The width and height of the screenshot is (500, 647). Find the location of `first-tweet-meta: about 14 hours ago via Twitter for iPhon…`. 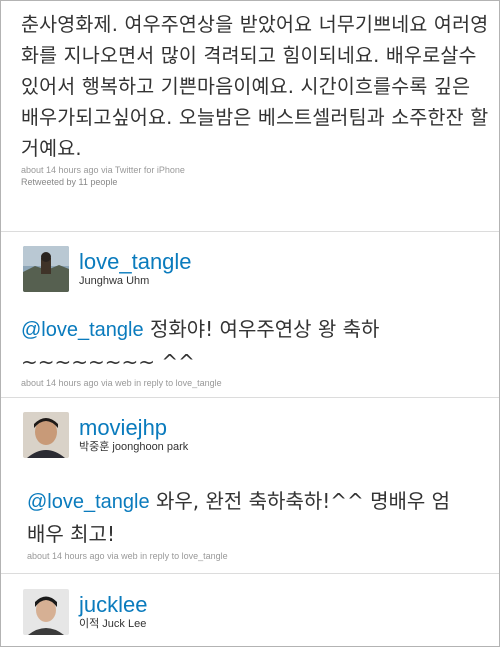

first-tweet-meta: about 14 hours ago via Twitter for iPhon… is located at coordinates (256, 170).